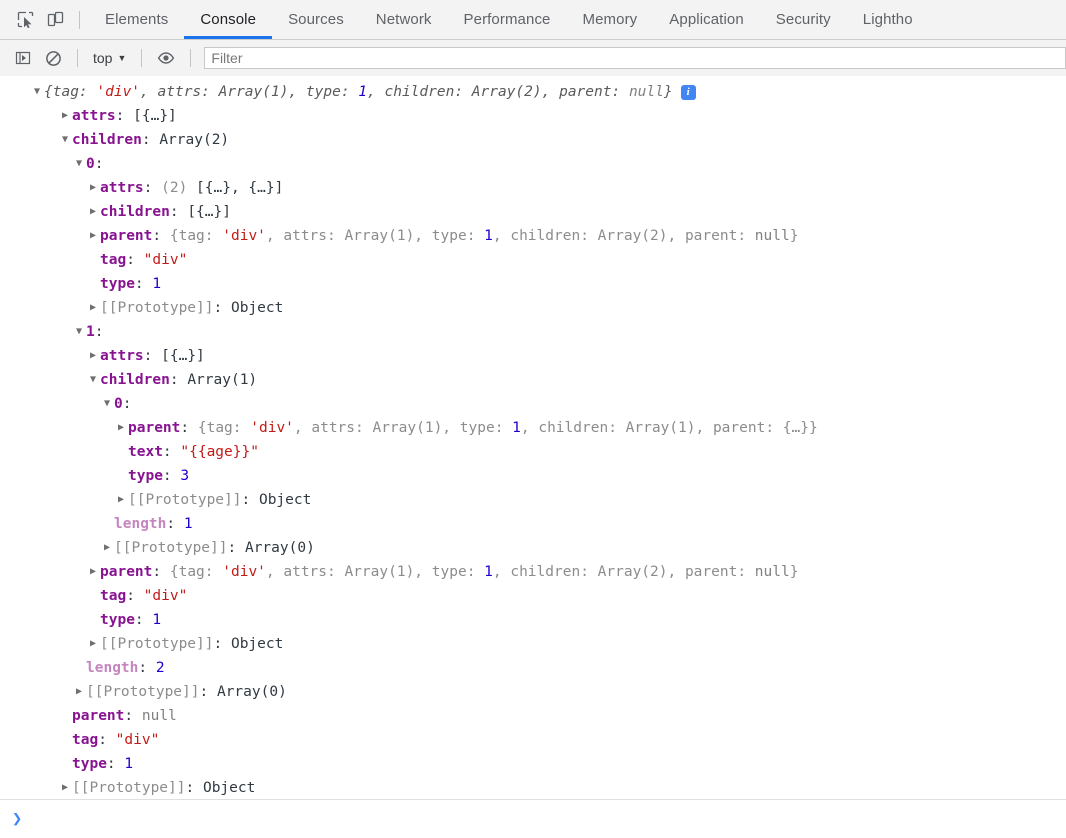 The image size is (1066, 838). Describe the element at coordinates (533, 452) in the screenshot. I see `console-line-text-node-text: text: "{{age}}"` at that location.